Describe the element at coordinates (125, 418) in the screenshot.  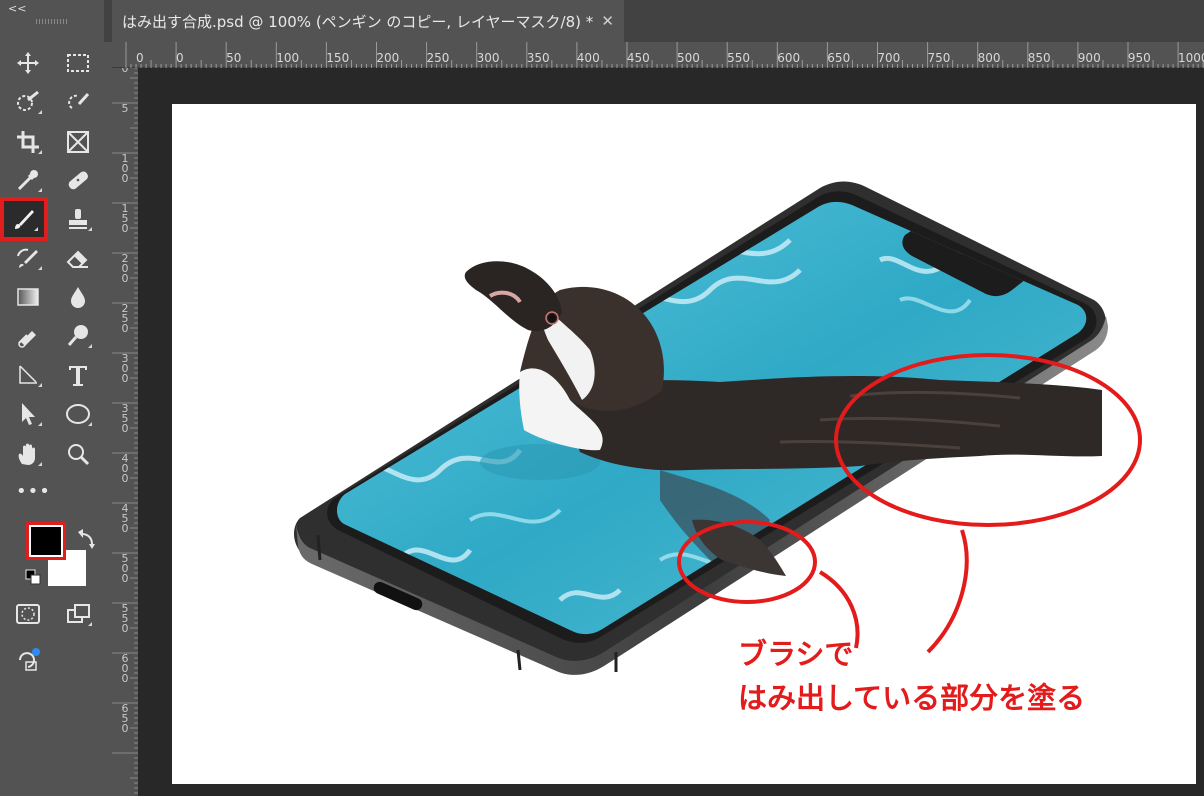
I see `ruler-v-label: 3 5 0` at that location.